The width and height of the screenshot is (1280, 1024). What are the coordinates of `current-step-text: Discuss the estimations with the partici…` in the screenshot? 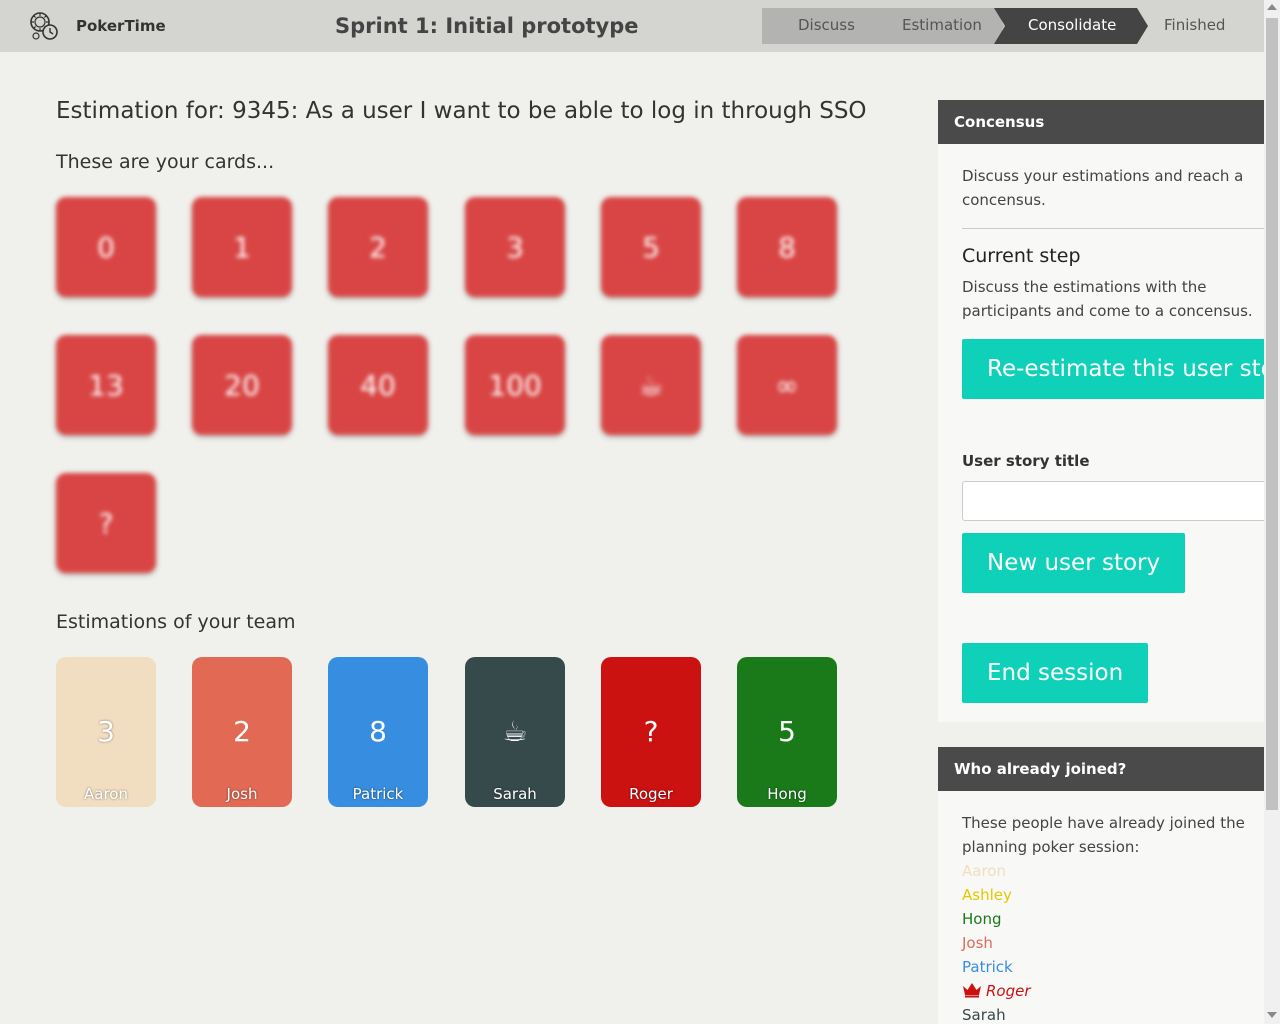 It's located at (1107, 299).